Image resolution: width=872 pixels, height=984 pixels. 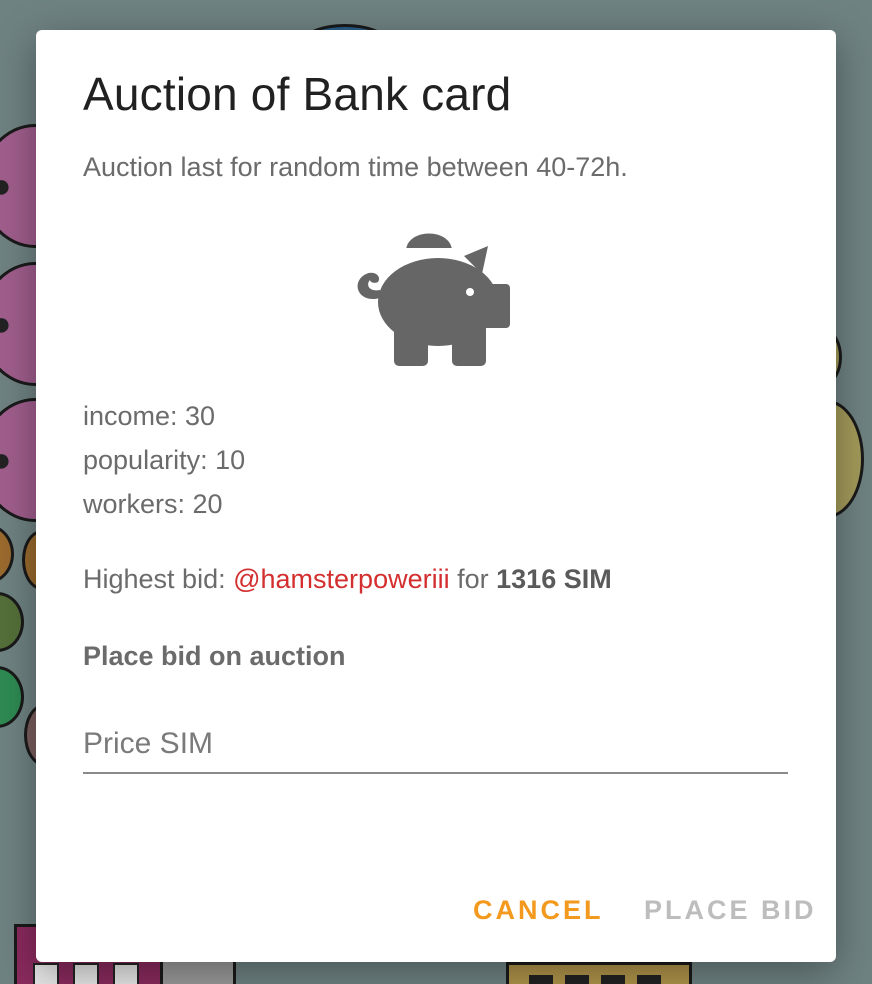 I want to click on piggy-bank-icon, so click(x=433, y=299).